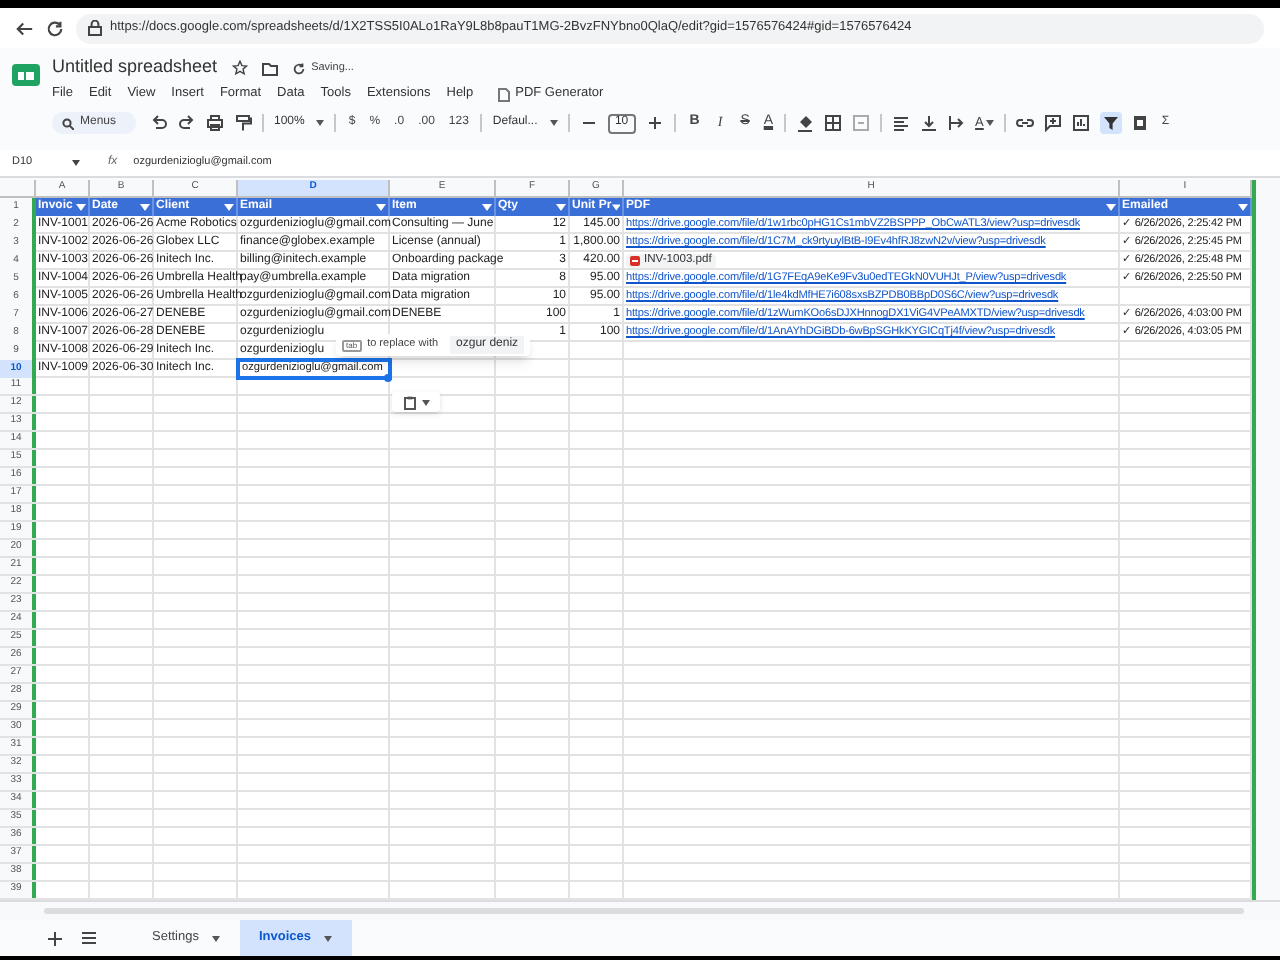  Describe the element at coordinates (68, 123) in the screenshot. I see `search-icon` at that location.